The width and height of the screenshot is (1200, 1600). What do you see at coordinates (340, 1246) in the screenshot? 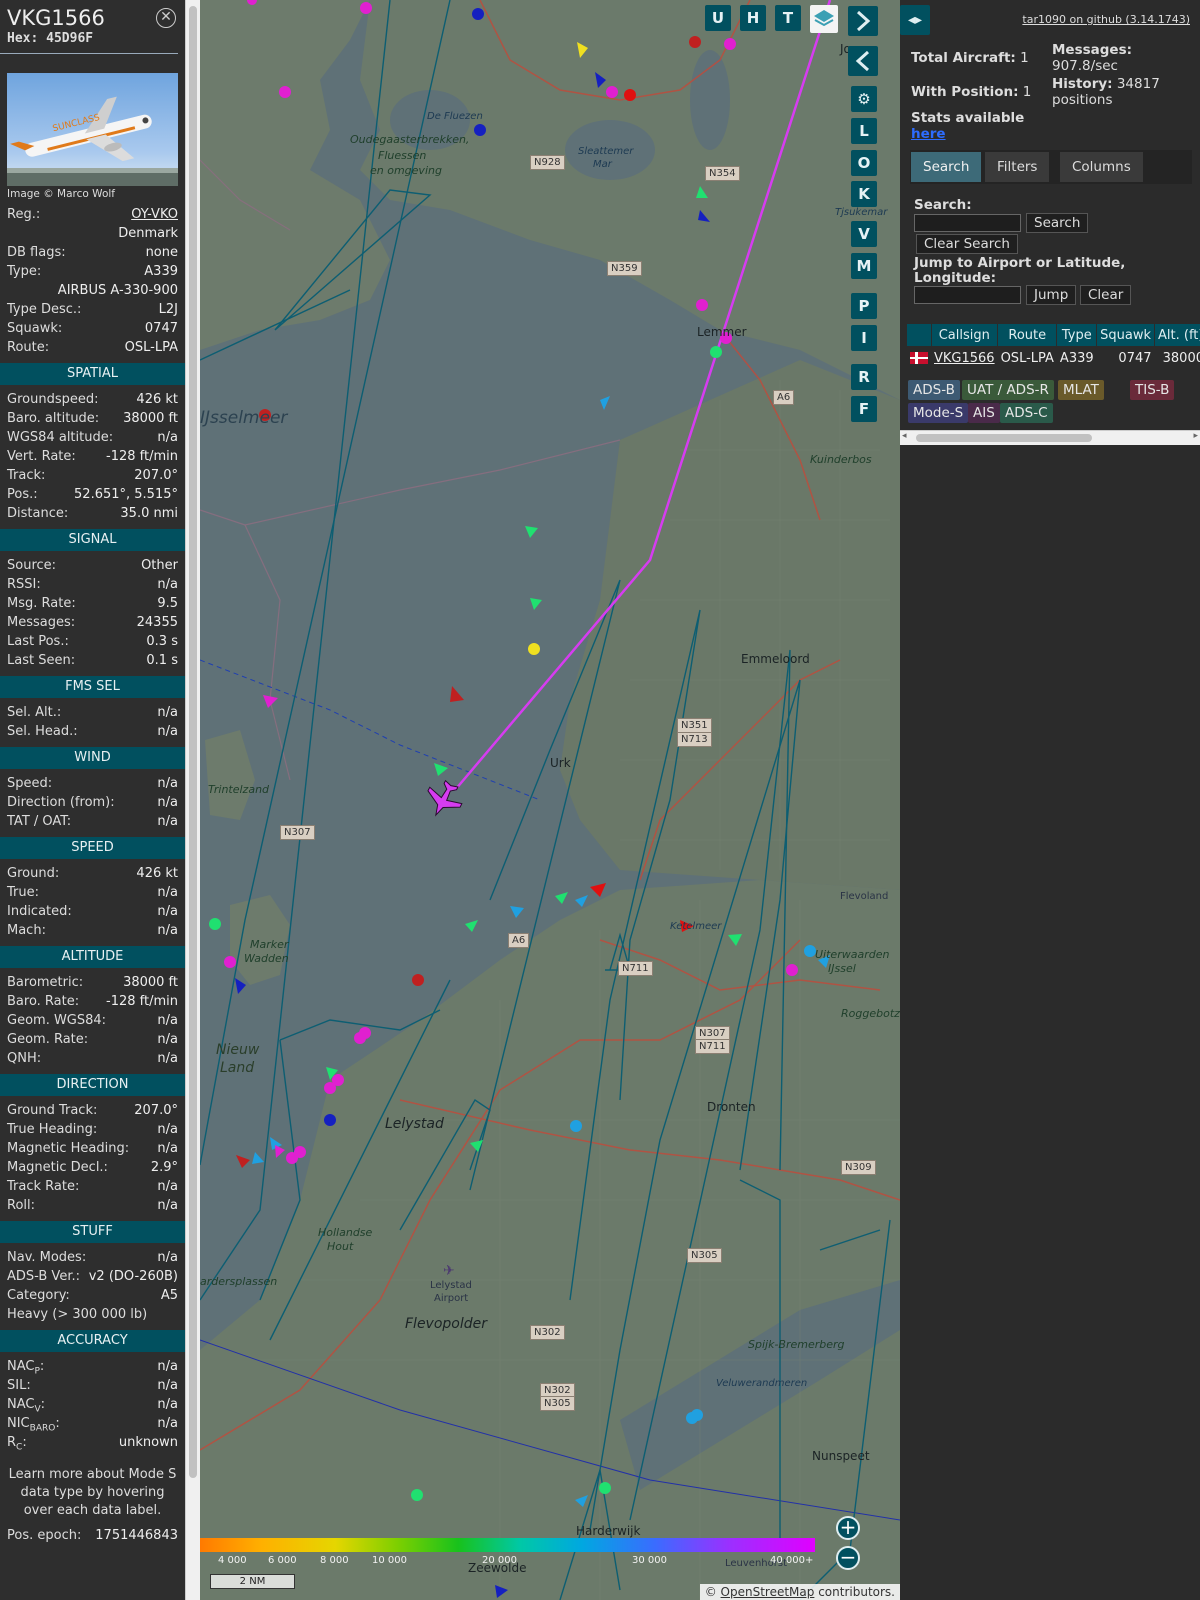
I see `map-label-hout: Hout` at bounding box center [340, 1246].